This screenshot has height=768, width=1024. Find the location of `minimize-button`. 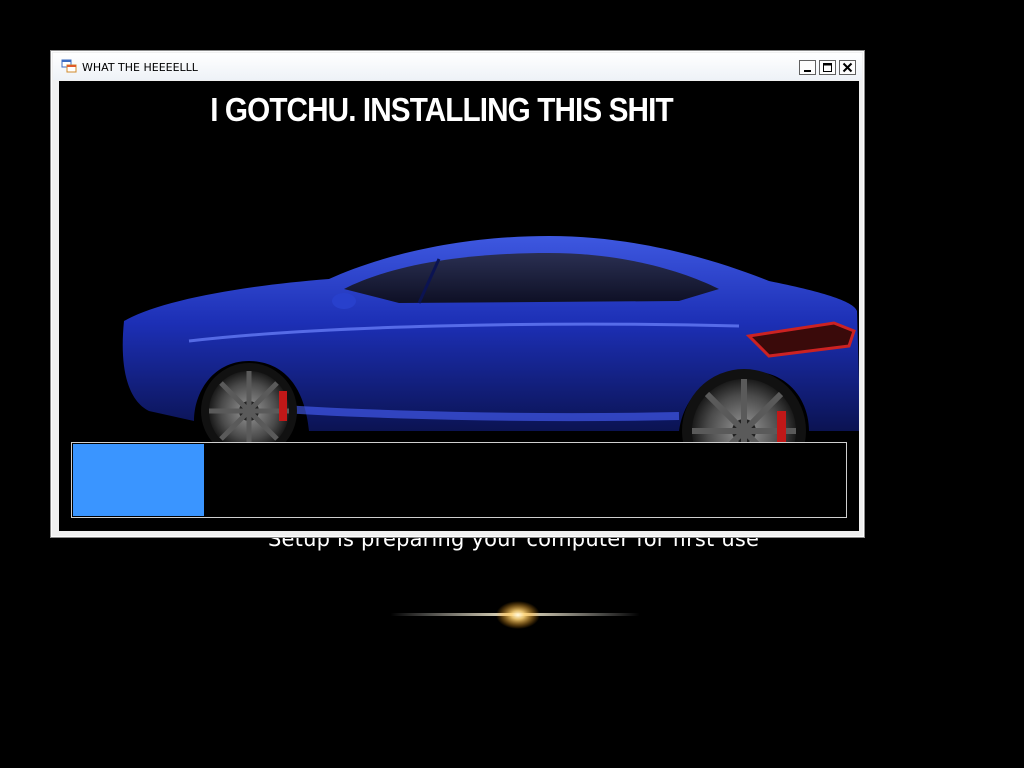

minimize-button is located at coordinates (807, 67).